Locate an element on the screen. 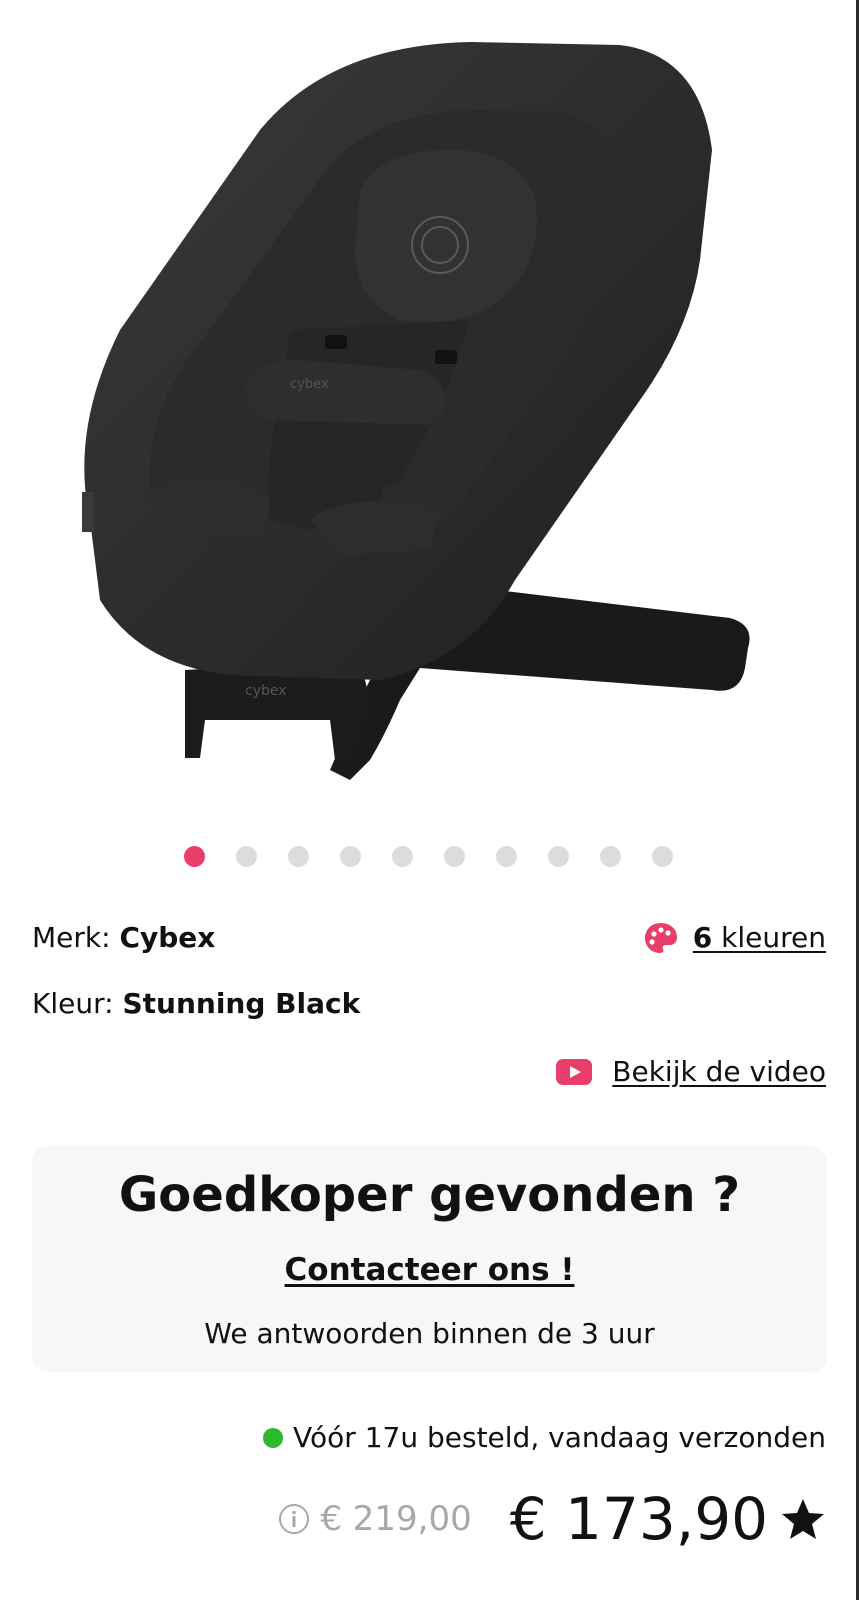 Image resolution: width=859 pixels, height=1600 pixels. colors-link: 6 kleuren is located at coordinates (734, 938).